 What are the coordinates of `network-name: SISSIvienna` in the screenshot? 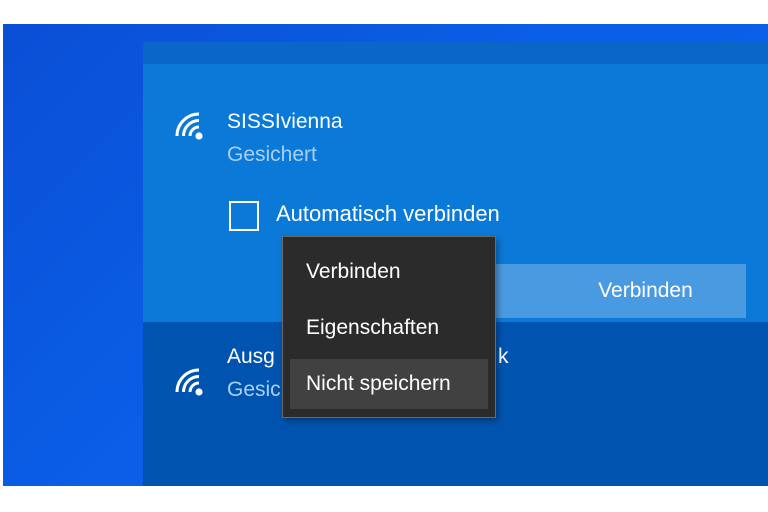 It's located at (285, 121).